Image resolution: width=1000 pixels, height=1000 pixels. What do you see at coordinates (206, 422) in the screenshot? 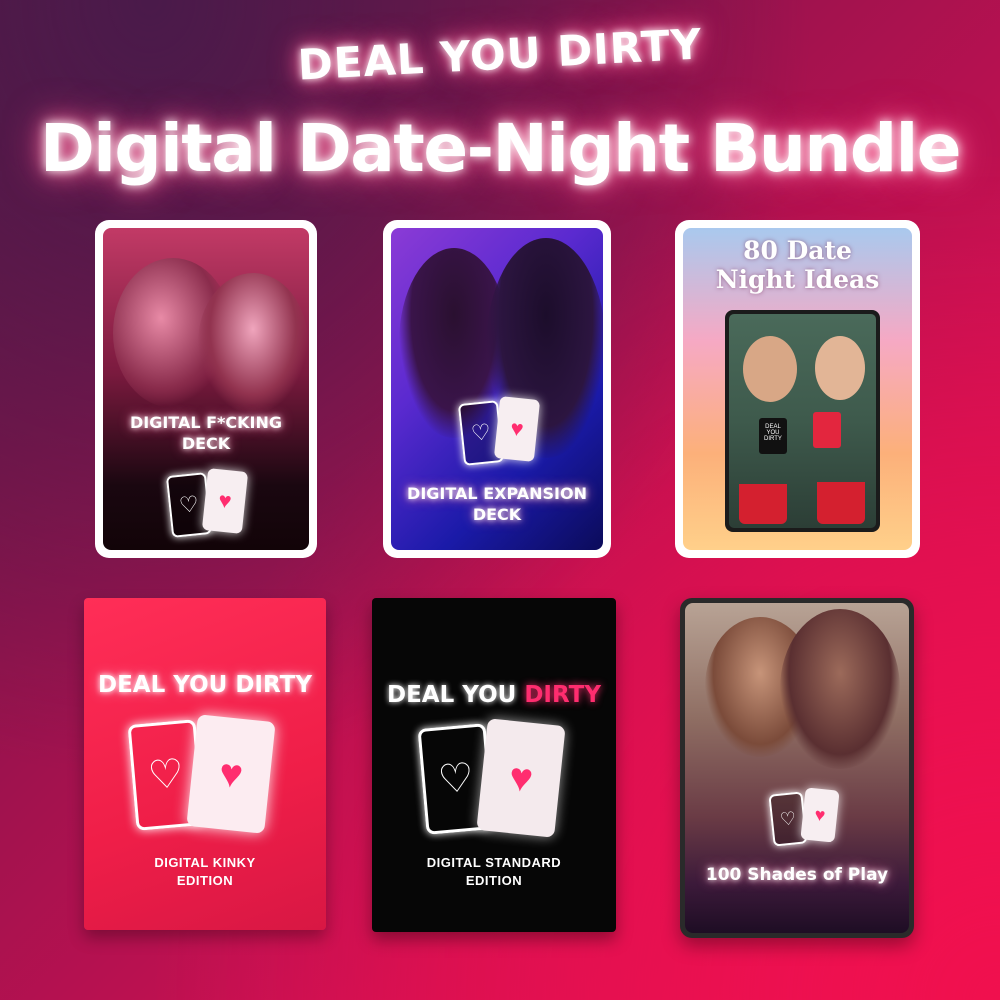
I see `product-title-line1: DIGITAL F*CKING` at bounding box center [206, 422].